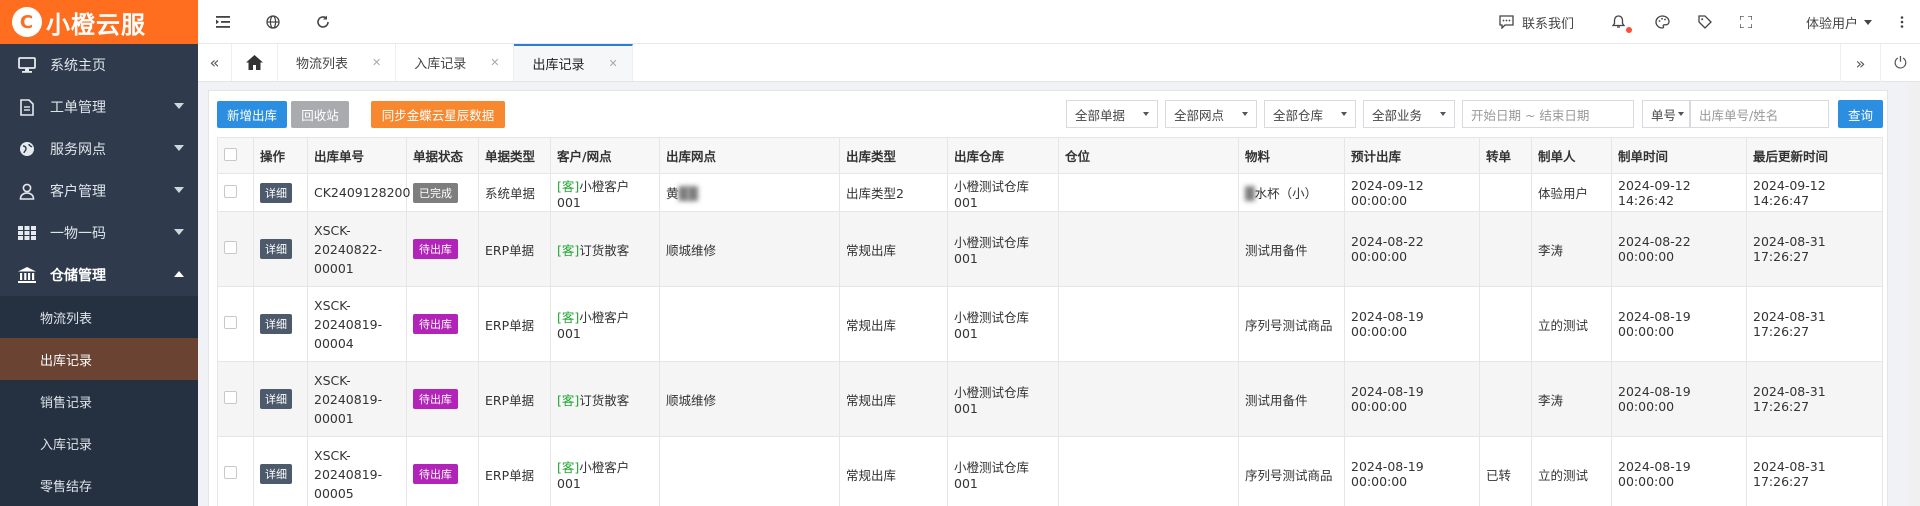 The height and width of the screenshot is (506, 1920). What do you see at coordinates (78, 150) in the screenshot?
I see `sidebar-item-label: 服务网点` at bounding box center [78, 150].